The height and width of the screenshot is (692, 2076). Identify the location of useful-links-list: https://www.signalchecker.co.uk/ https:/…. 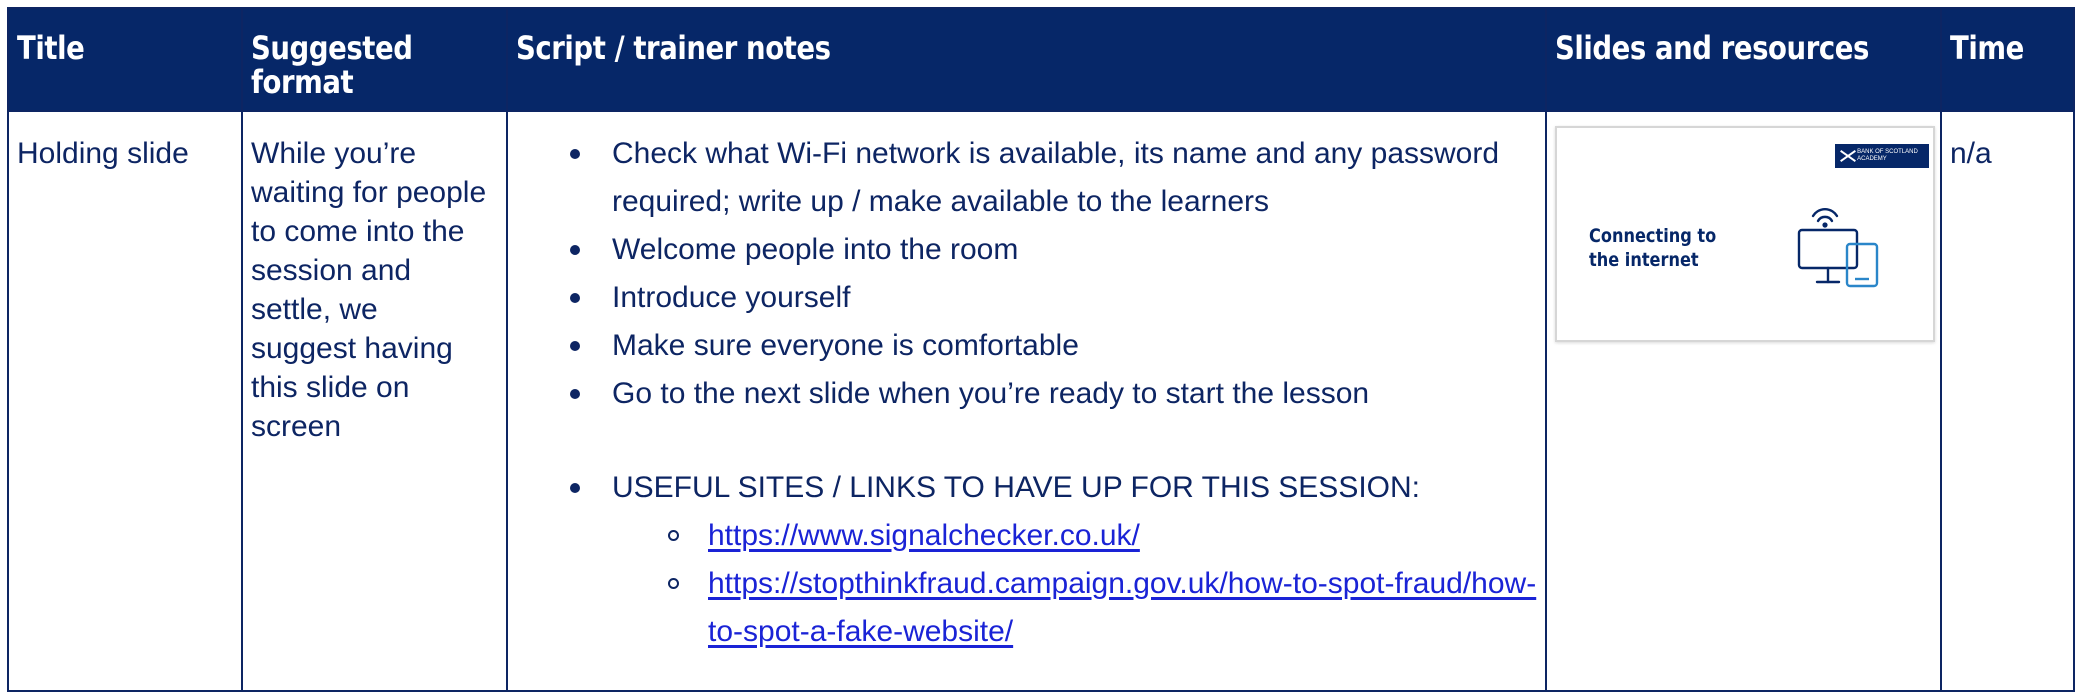
(1074, 584).